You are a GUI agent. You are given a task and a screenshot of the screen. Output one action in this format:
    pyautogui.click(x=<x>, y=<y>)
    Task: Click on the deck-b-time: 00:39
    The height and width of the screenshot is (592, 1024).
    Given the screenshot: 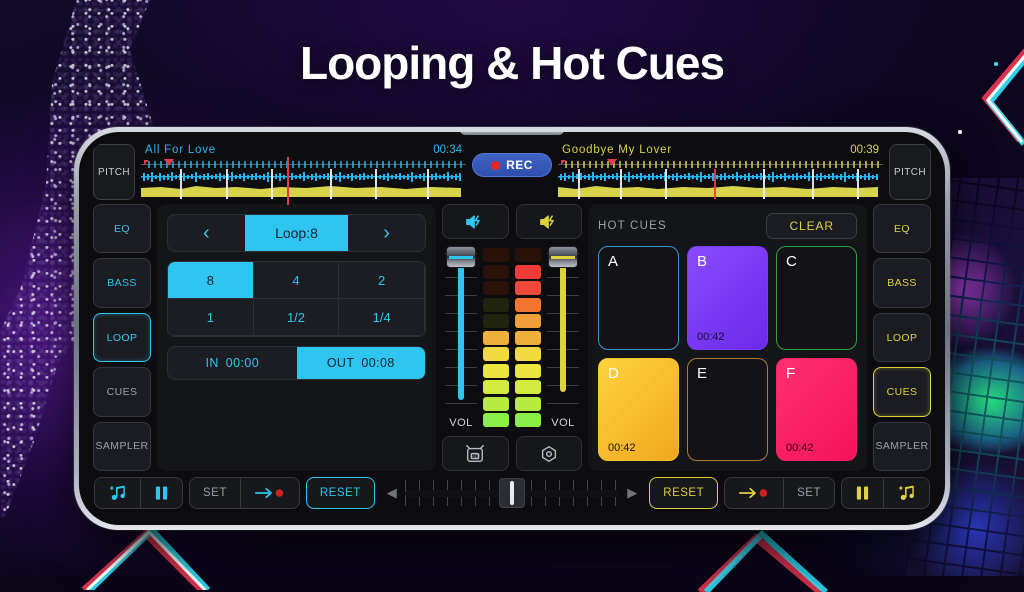 What is the action you would take?
    pyautogui.click(x=864, y=150)
    